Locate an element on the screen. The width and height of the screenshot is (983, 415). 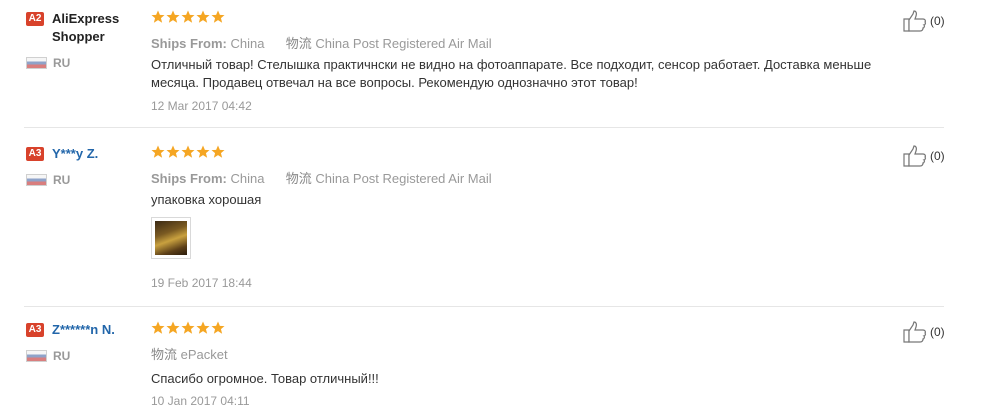
buyer-level-badge: A2 is located at coordinates (35, 19).